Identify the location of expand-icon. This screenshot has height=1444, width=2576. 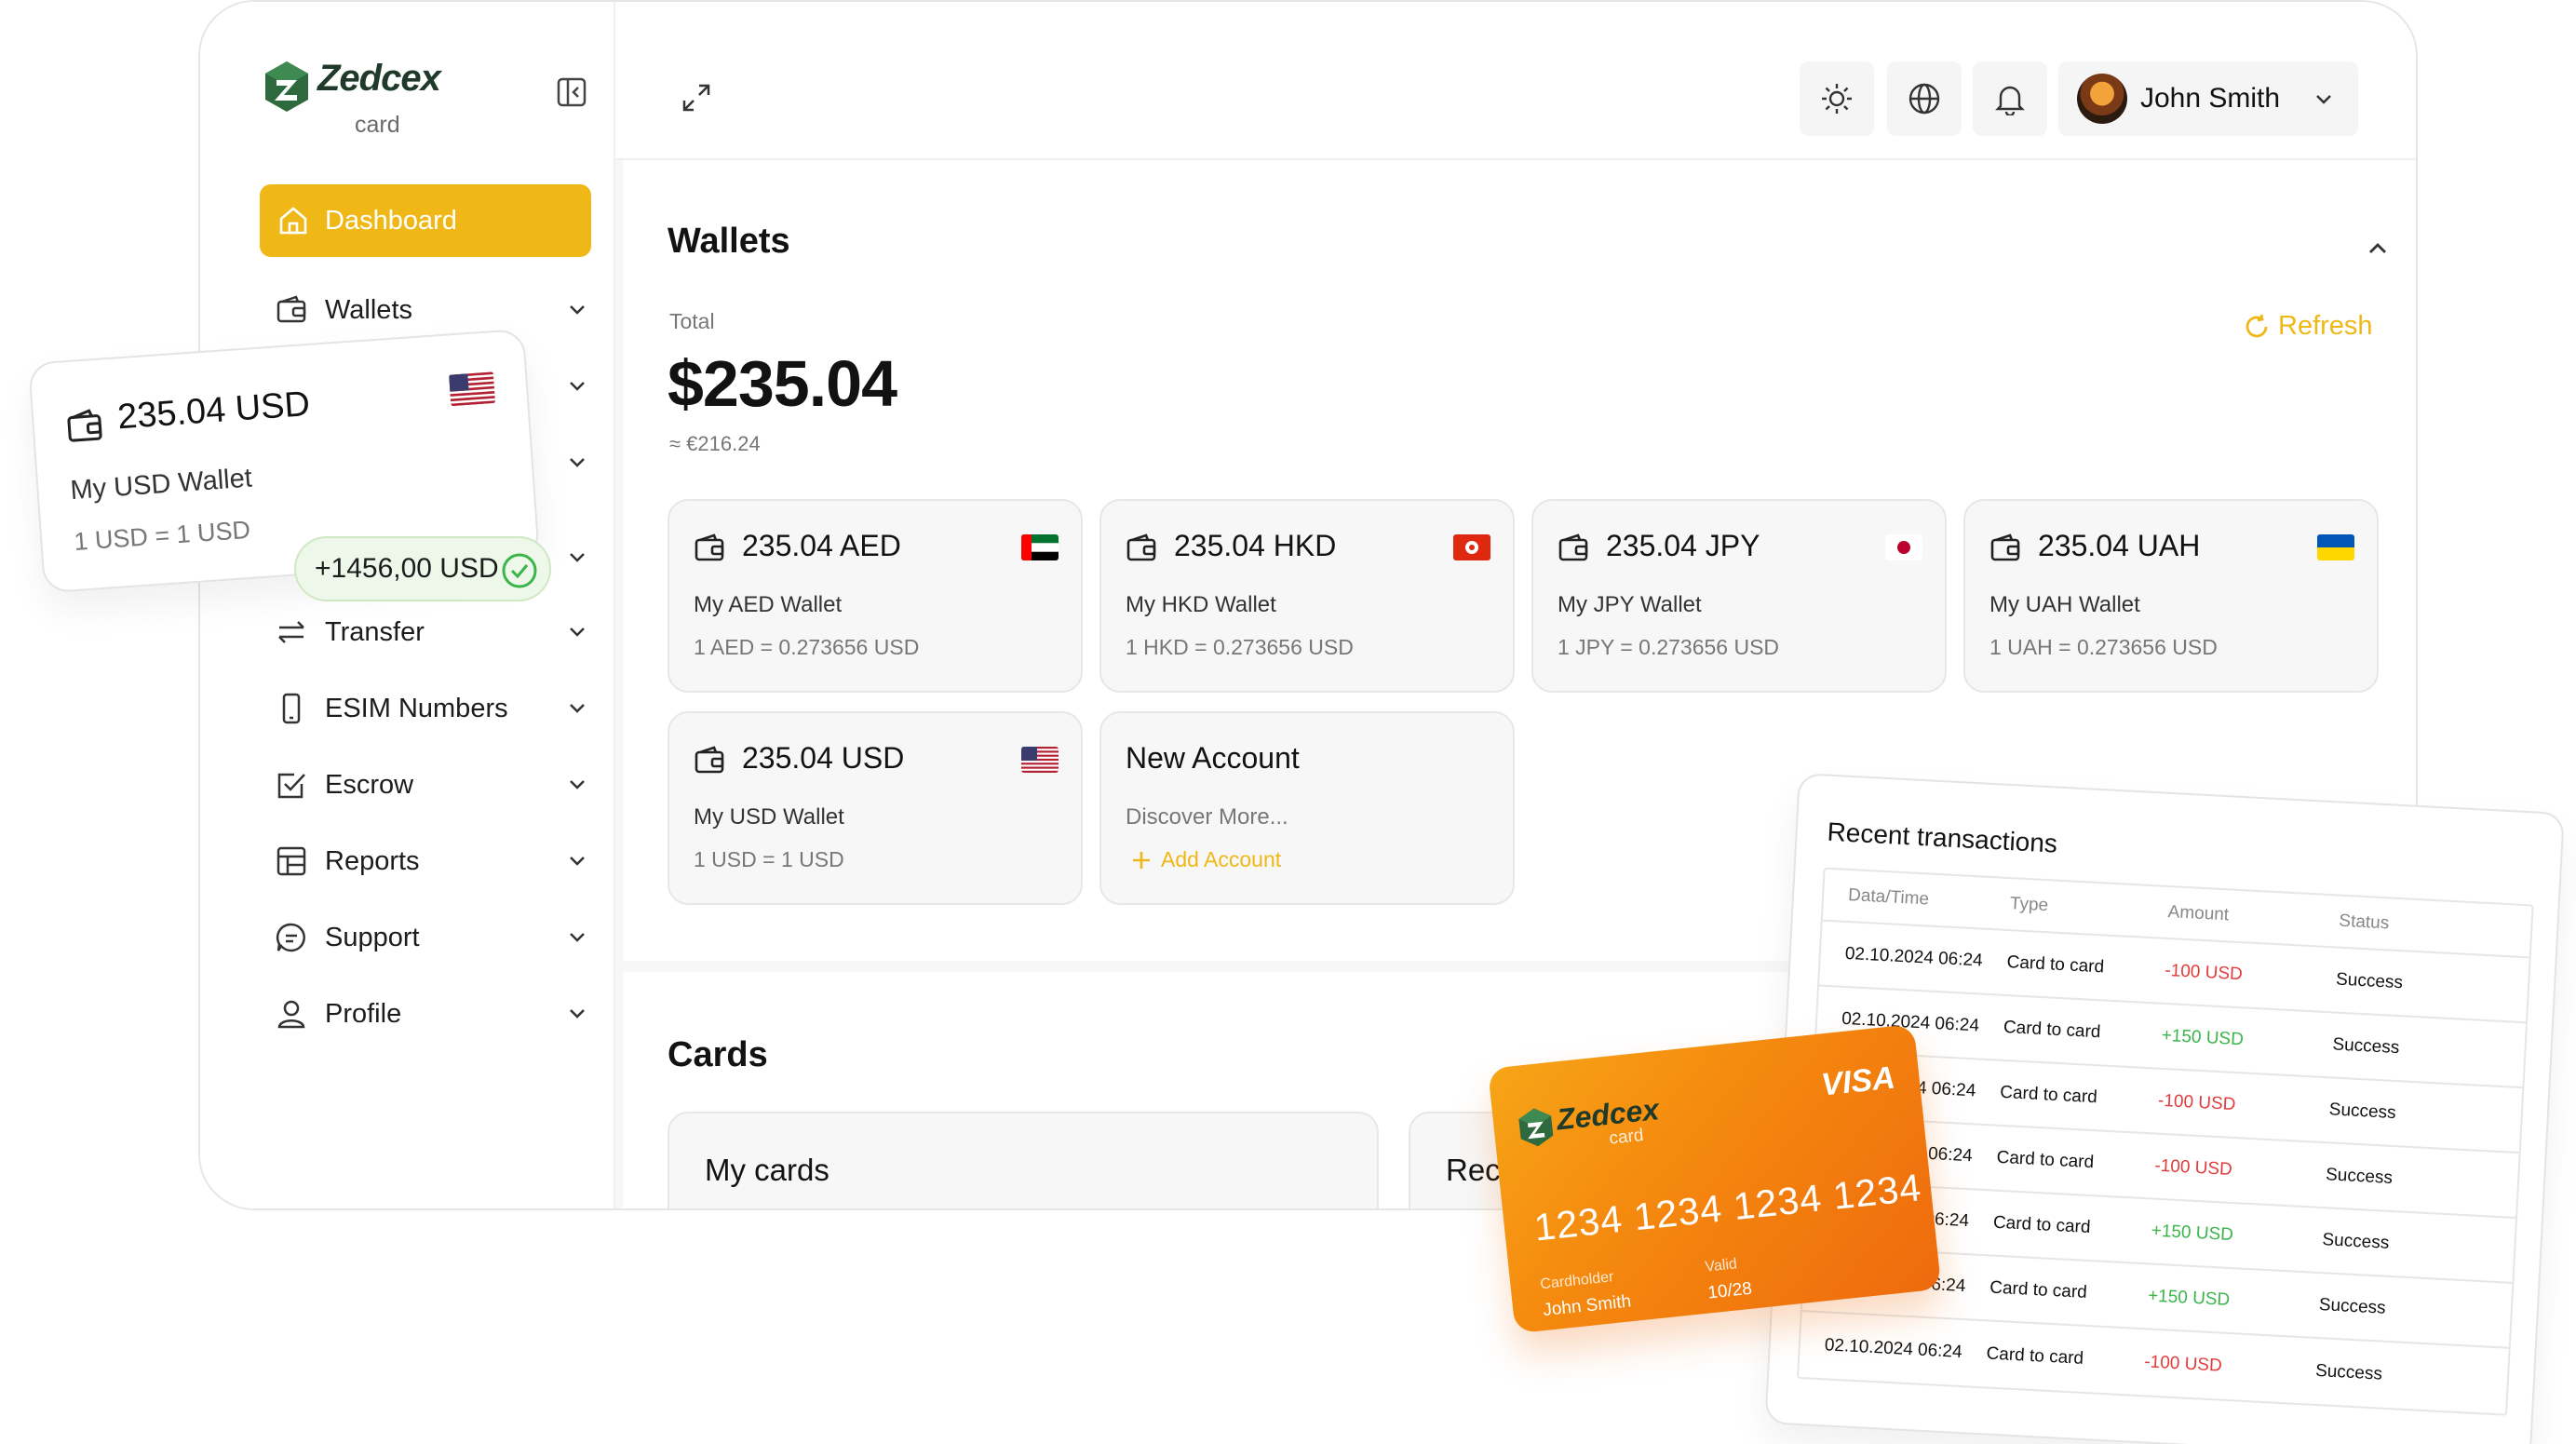
(696, 100).